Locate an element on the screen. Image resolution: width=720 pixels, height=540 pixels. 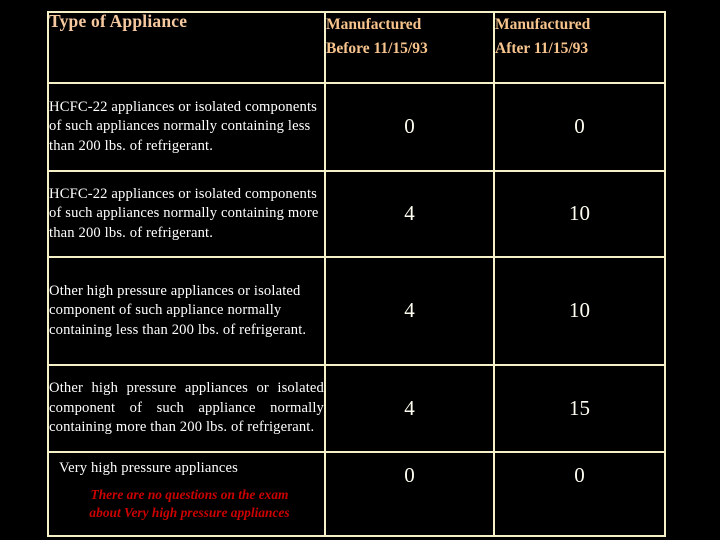
column-header-before-line1: Manufactured is located at coordinates (374, 24).